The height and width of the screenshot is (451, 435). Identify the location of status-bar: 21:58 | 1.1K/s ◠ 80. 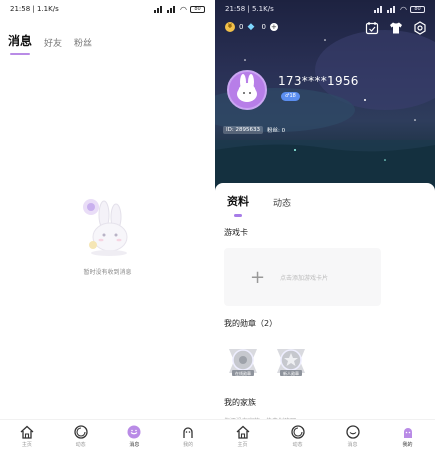
(107, 9).